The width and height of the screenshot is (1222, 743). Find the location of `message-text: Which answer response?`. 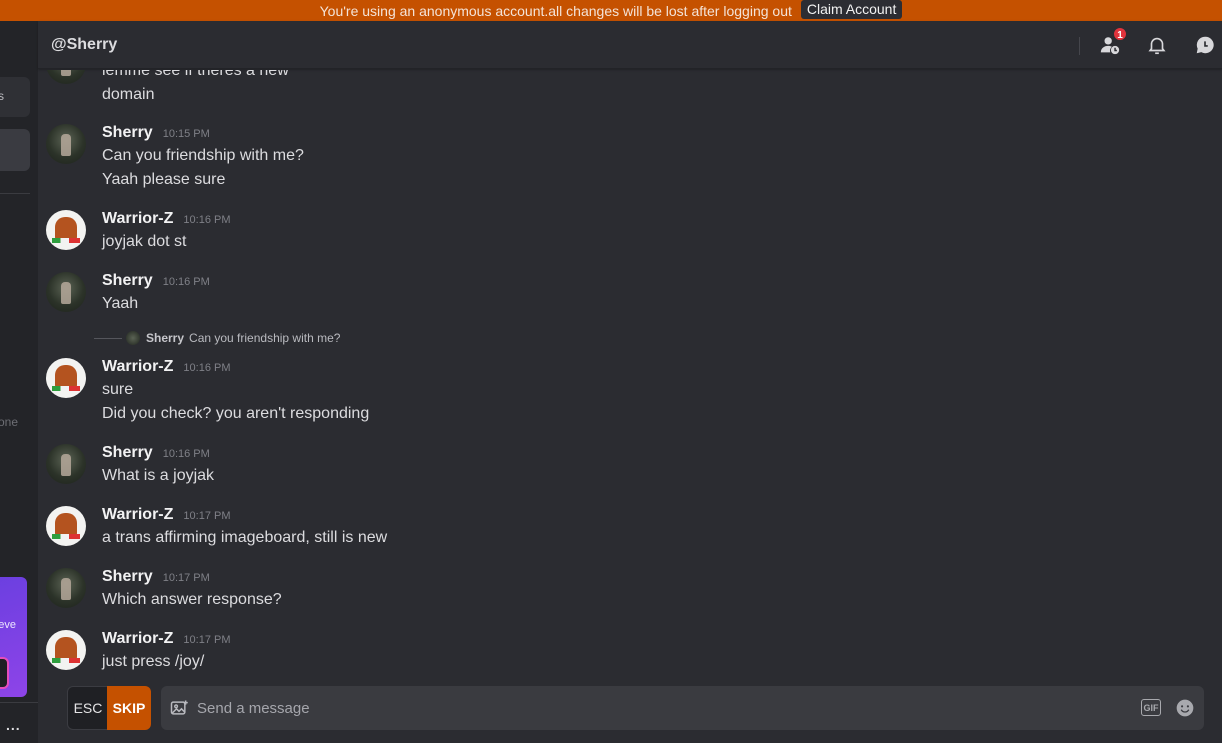

message-text: Which answer response? is located at coordinates (192, 599).